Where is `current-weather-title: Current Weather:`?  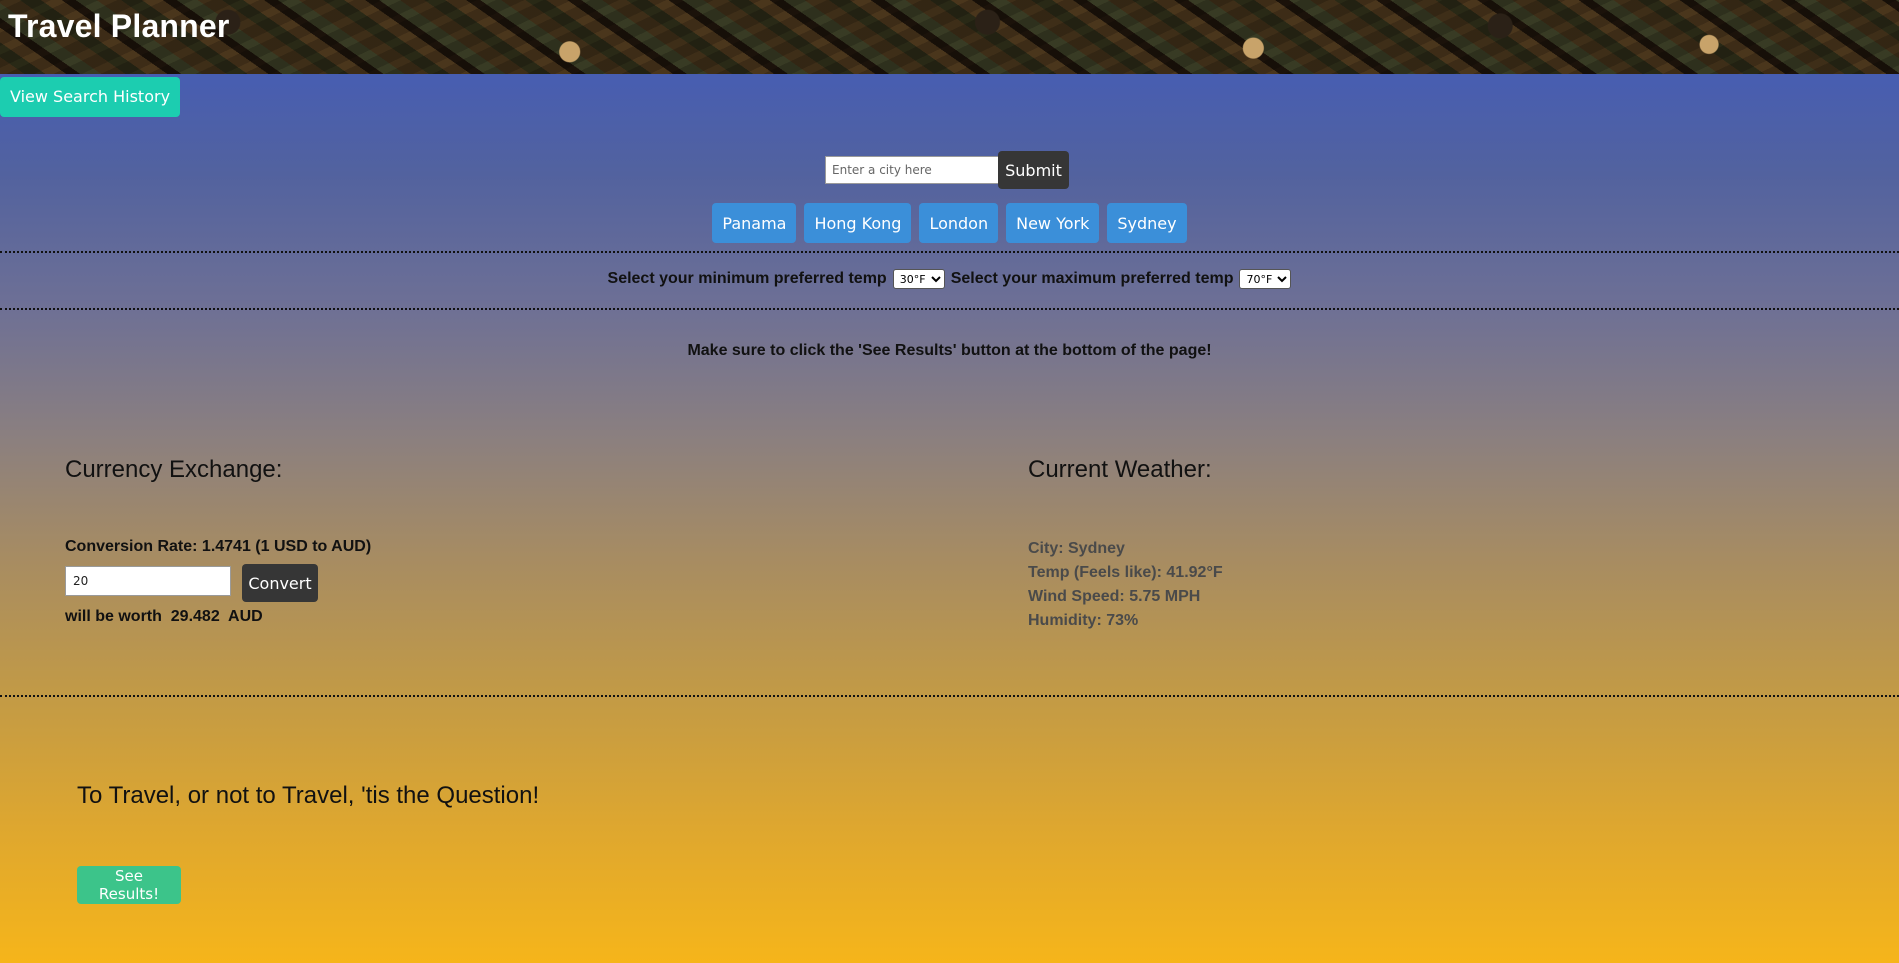
current-weather-title: Current Weather: is located at coordinates (1120, 469).